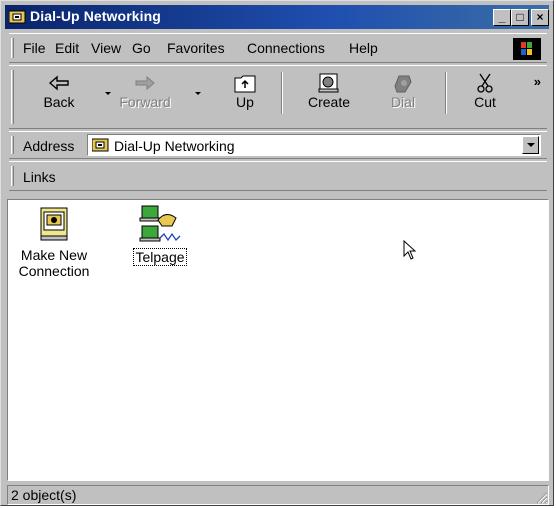 This screenshot has width=556, height=508. I want to click on address-input: Dial-Up Networking, so click(314, 145).